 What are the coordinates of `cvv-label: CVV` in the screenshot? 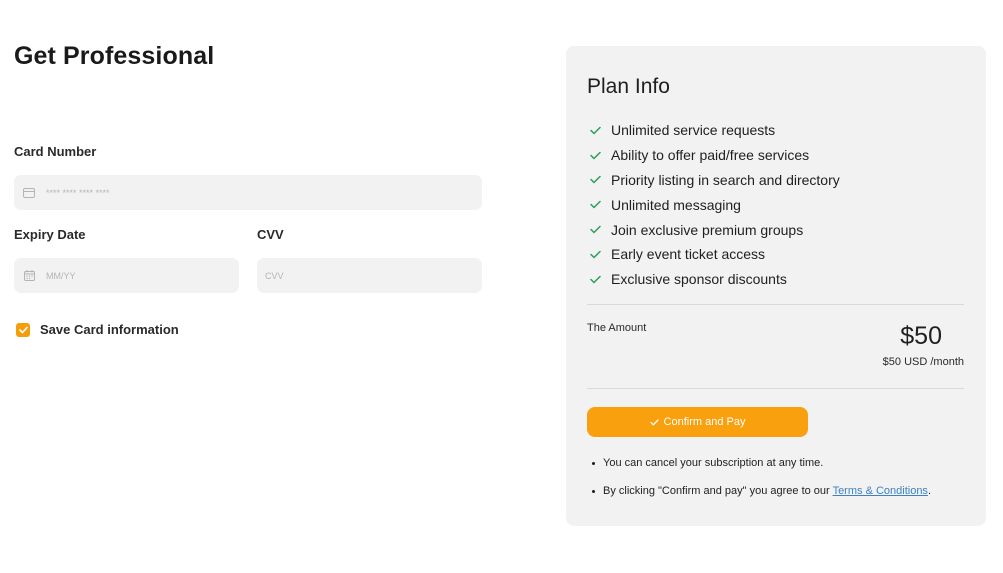 It's located at (270, 234).